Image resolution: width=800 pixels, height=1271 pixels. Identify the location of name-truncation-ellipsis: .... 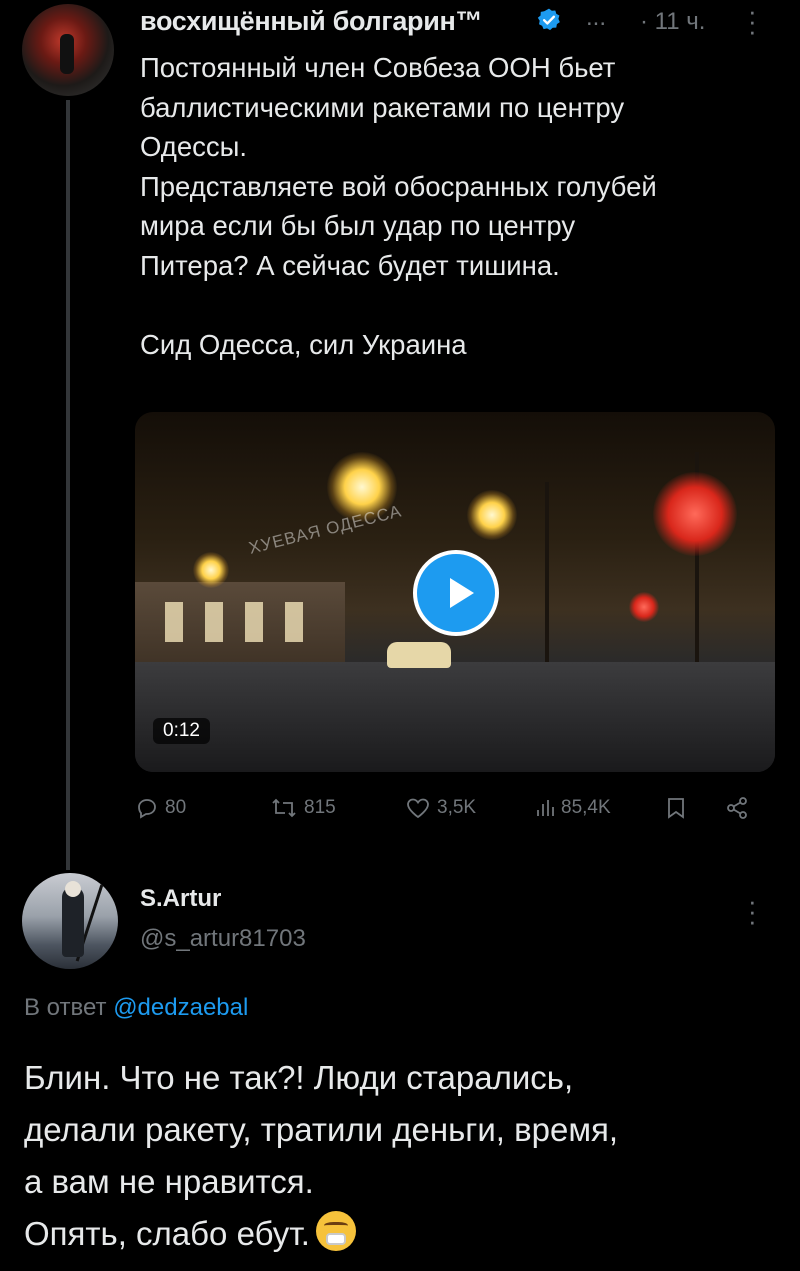
(596, 17).